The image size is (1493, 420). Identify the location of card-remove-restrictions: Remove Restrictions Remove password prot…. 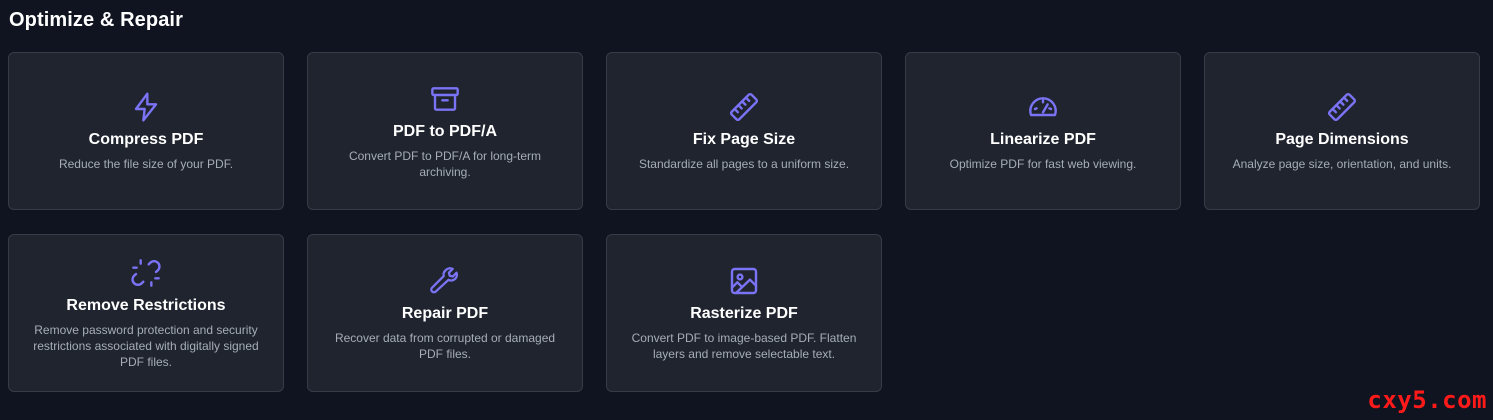
(146, 313).